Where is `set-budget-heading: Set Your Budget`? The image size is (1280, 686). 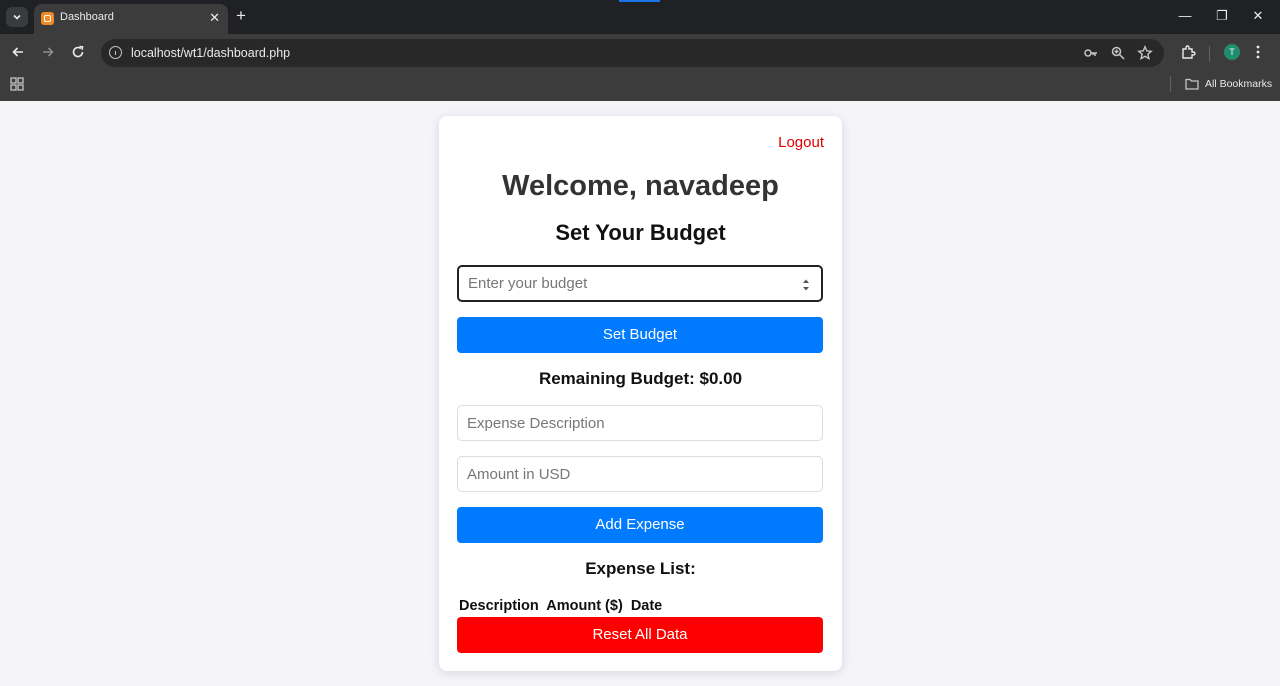
set-budget-heading: Set Your Budget is located at coordinates (640, 232).